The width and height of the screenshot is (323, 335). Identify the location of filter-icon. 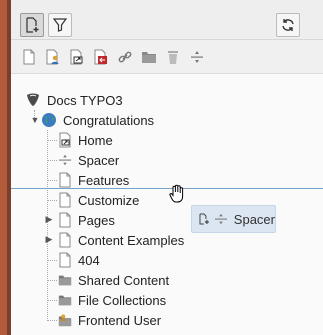
(60, 25).